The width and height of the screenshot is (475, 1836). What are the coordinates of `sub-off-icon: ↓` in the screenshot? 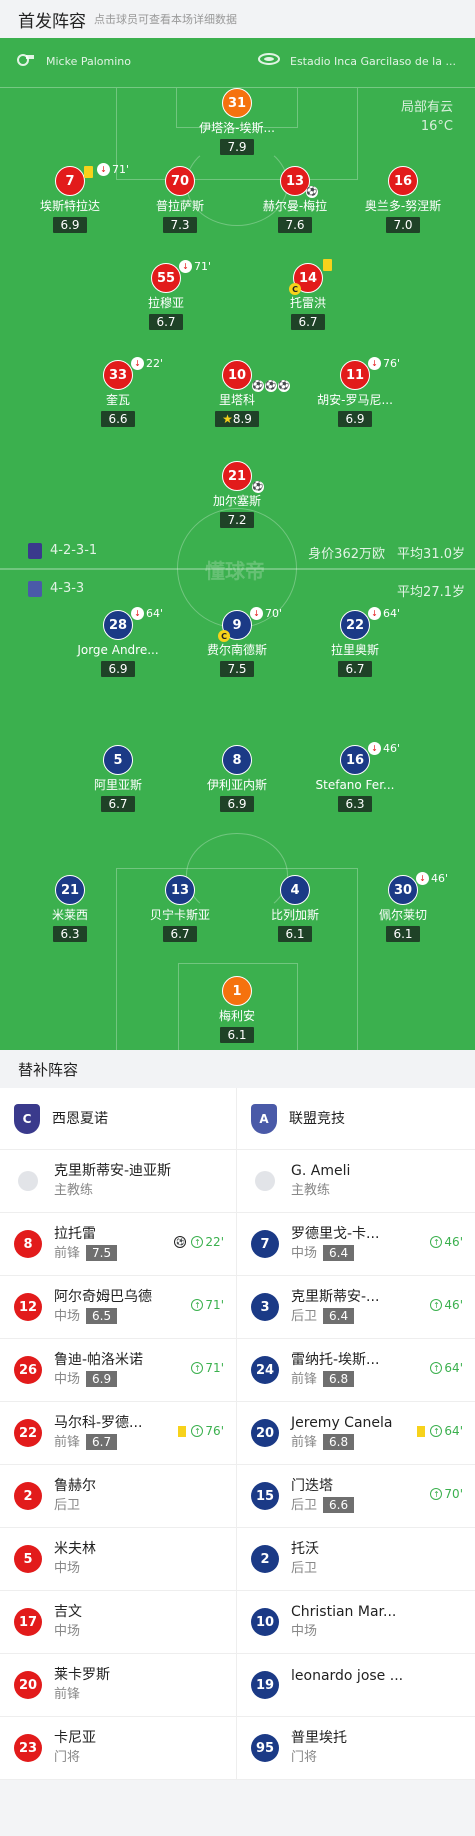 It's located at (256, 613).